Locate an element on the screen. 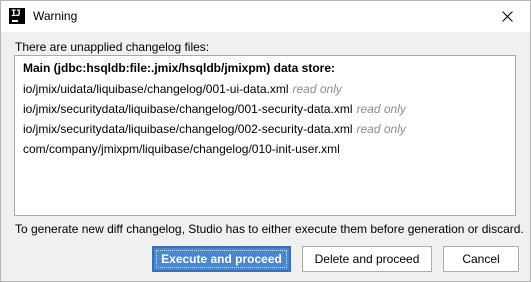  close-icon is located at coordinates (507, 16).